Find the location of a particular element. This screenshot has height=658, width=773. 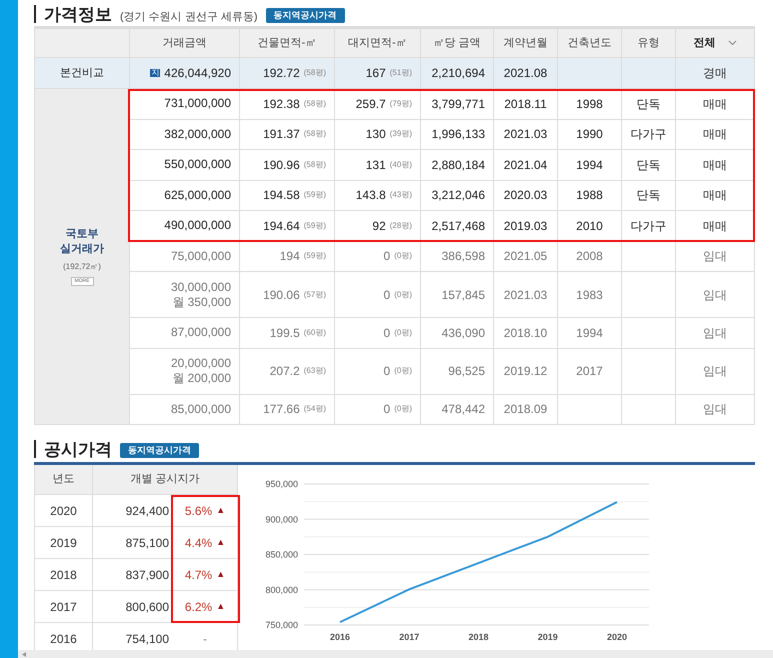

table-cell: 단독 is located at coordinates (649, 195).